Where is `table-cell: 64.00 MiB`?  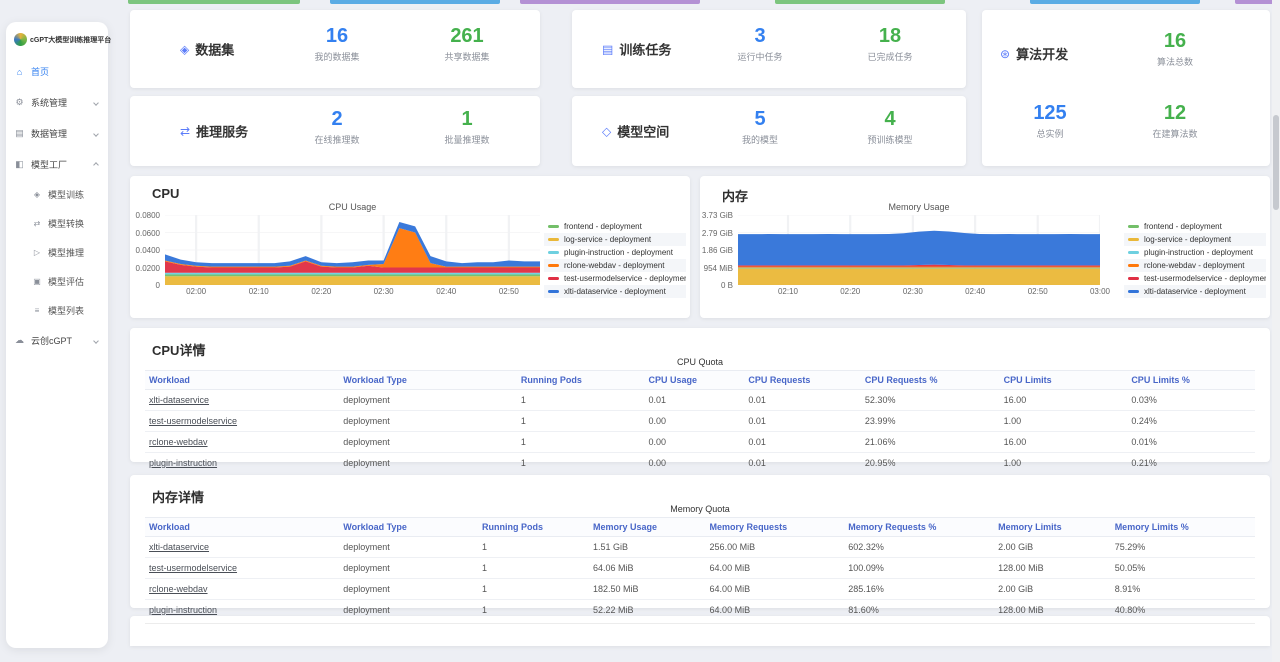 table-cell: 64.00 MiB is located at coordinates (775, 589).